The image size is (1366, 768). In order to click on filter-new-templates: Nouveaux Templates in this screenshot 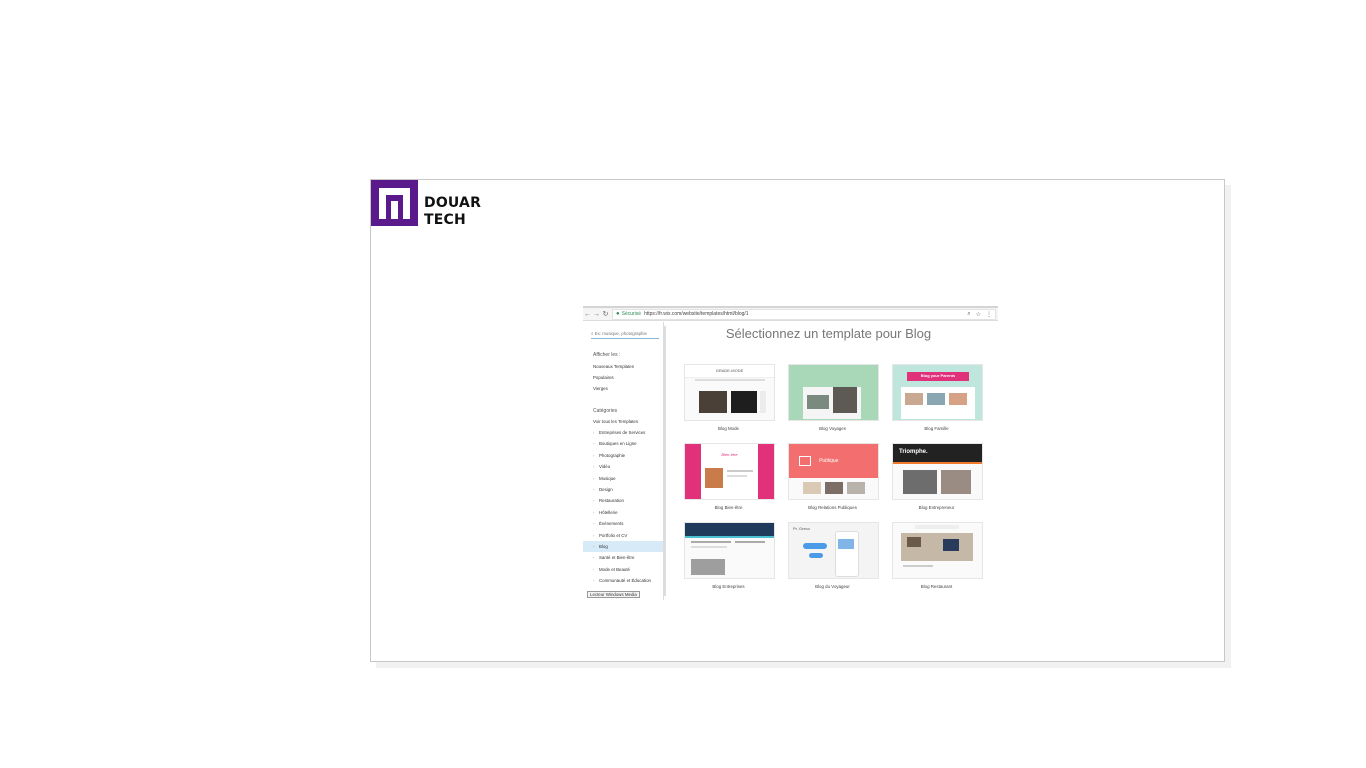, I will do `click(628, 366)`.